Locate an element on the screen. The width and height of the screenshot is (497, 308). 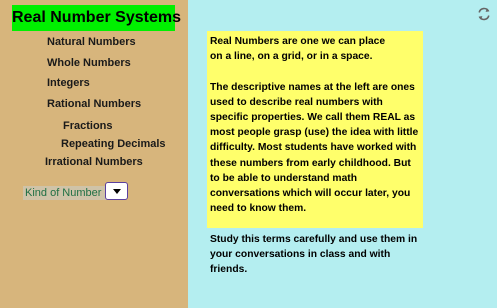
nav-fractions: Fractions is located at coordinates (88, 126).